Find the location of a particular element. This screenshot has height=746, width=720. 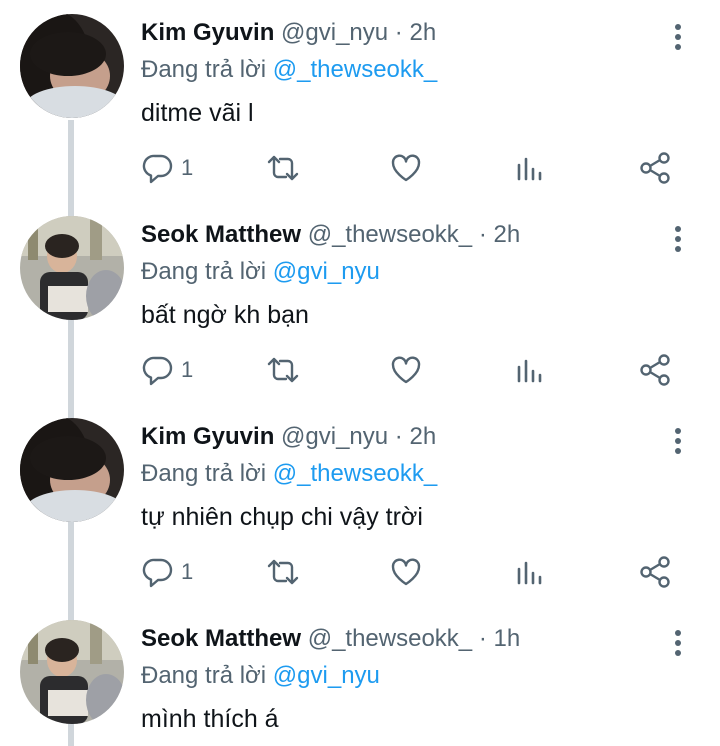

tweet-text: tự nhiên chụp chi vậy trời is located at coordinates (282, 517).